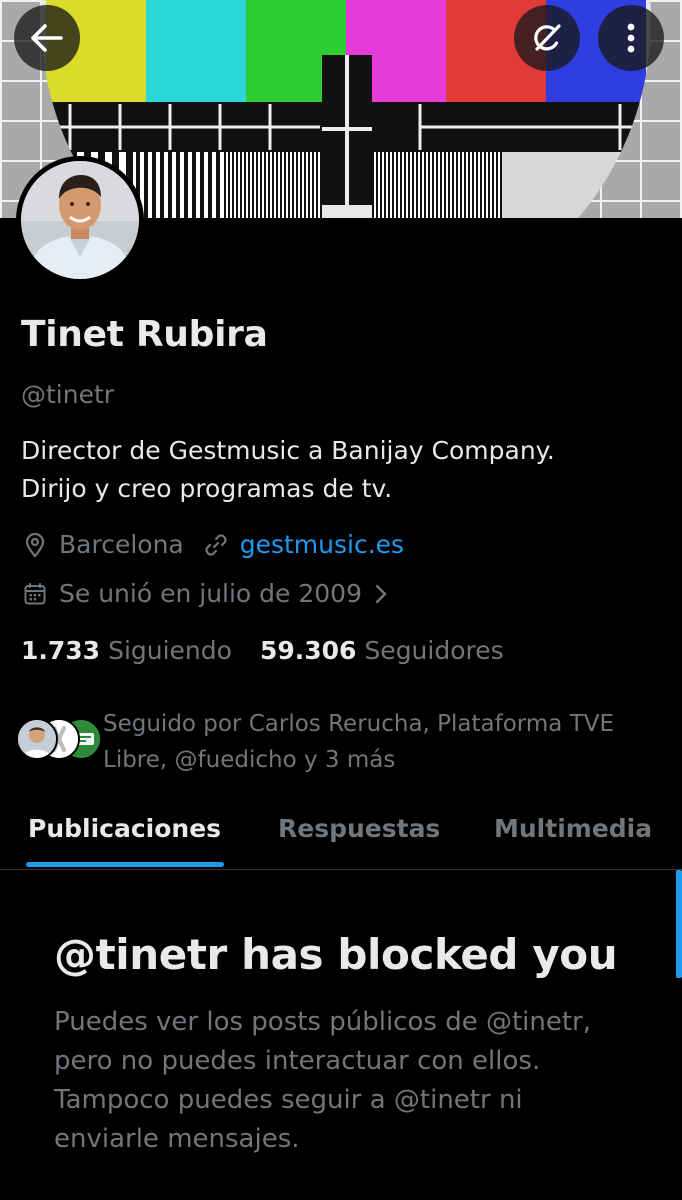 The image size is (682, 1200). What do you see at coordinates (124, 828) in the screenshot?
I see `tab-publicaciones: Publicaciones` at bounding box center [124, 828].